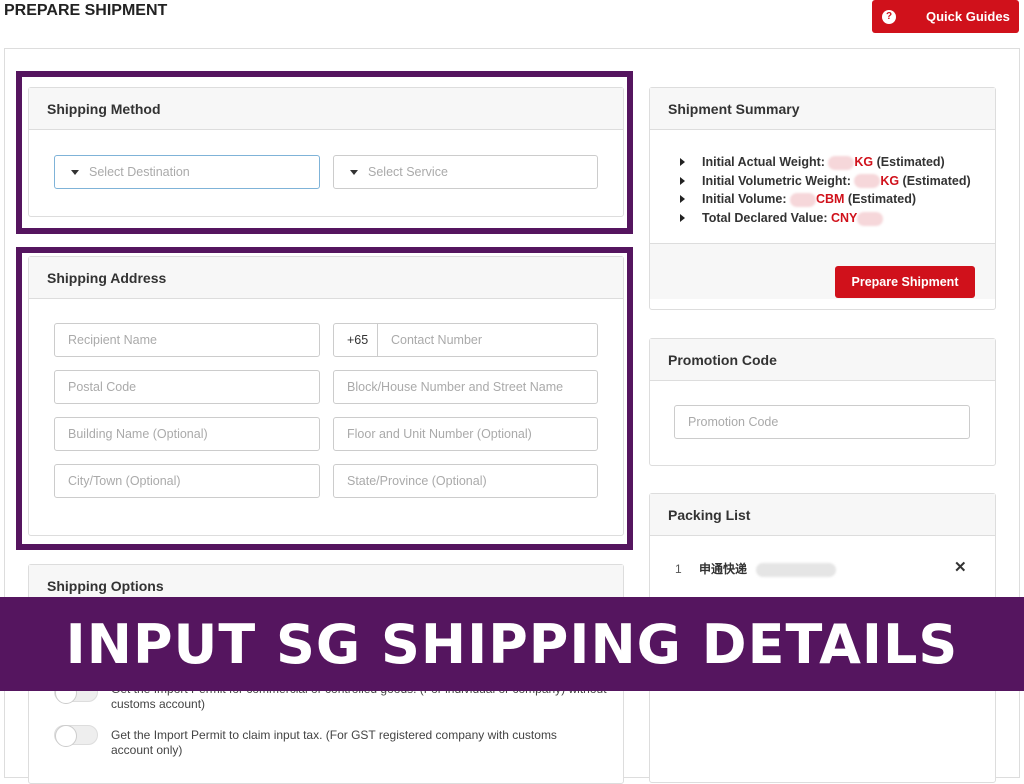 The height and width of the screenshot is (784, 1024). What do you see at coordinates (822, 109) in the screenshot?
I see `summary-title: Shipment Summary` at bounding box center [822, 109].